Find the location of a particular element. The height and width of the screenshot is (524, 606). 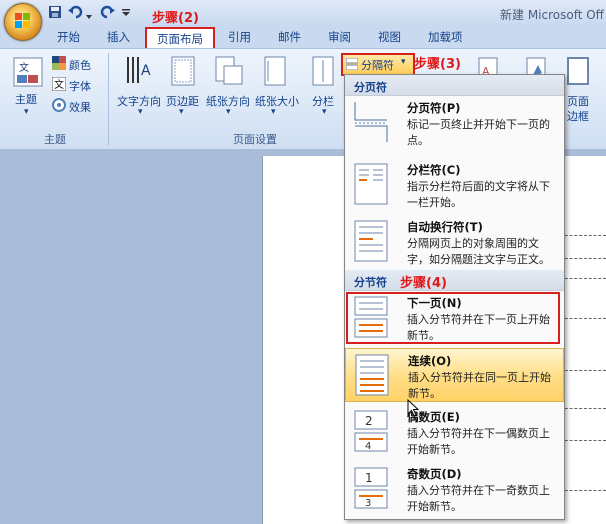

menu-header-section-breaks-label: 分节符 is located at coordinates (370, 282).